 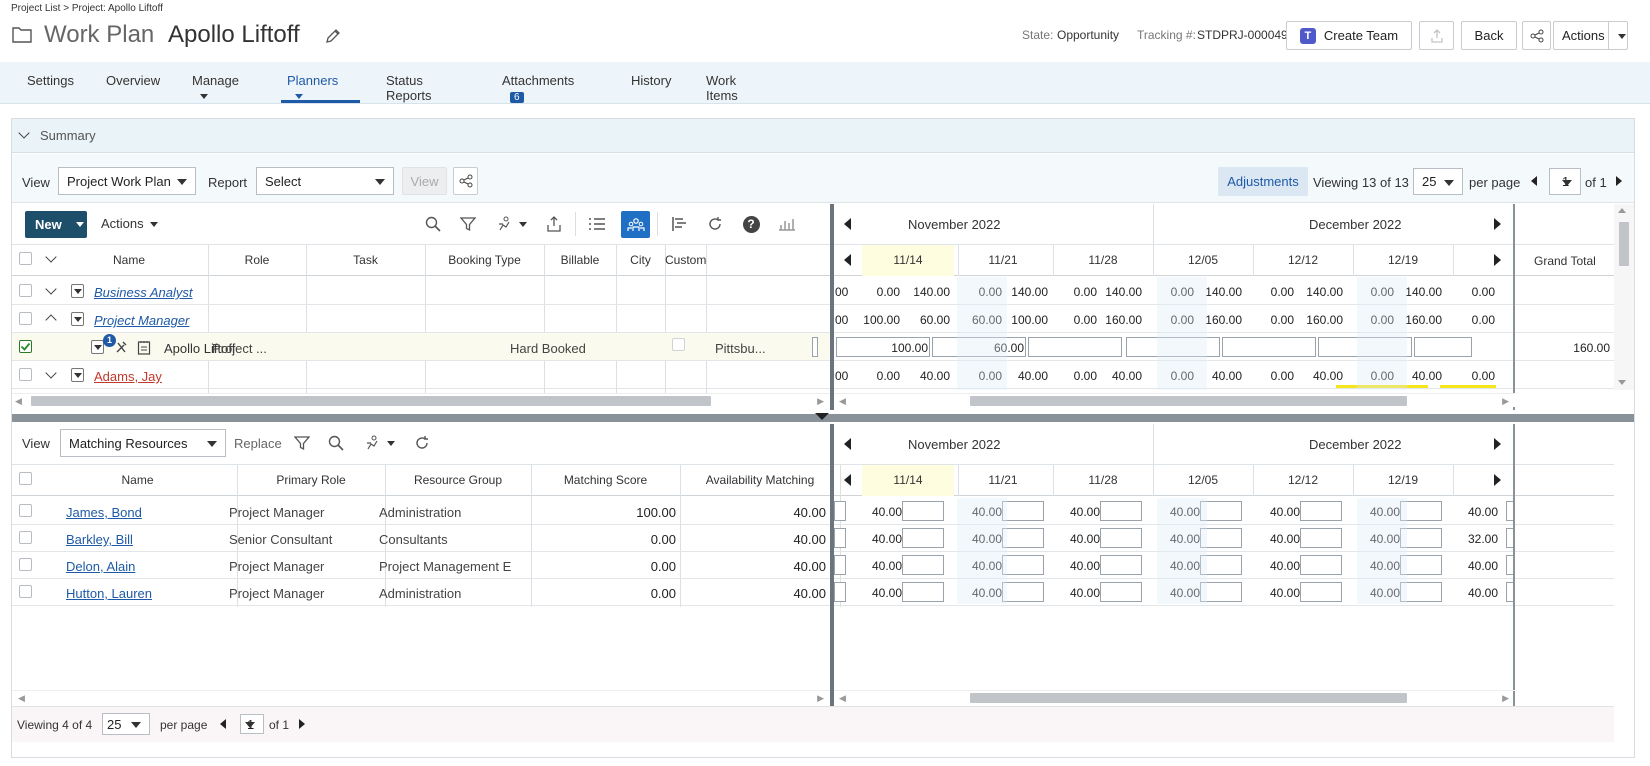 What do you see at coordinates (144, 347) in the screenshot?
I see `notes-icon` at bounding box center [144, 347].